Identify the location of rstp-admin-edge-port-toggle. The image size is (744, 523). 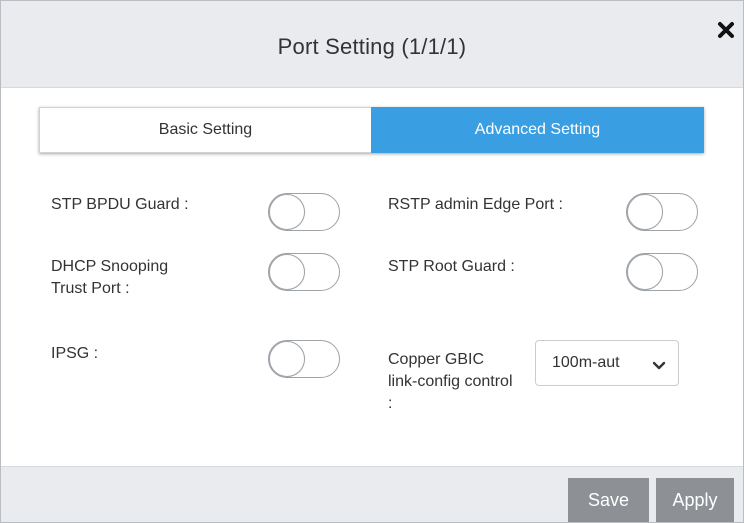
(662, 212).